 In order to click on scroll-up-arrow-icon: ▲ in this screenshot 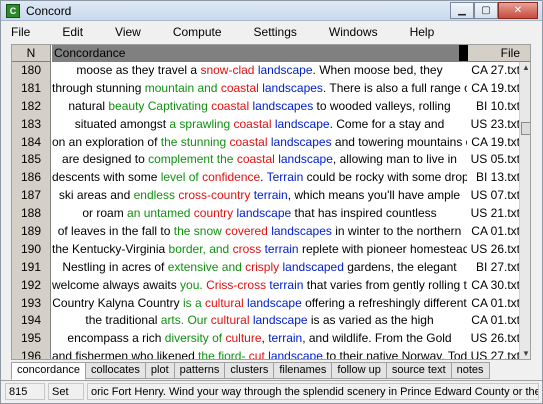, I will do `click(525, 68)`.